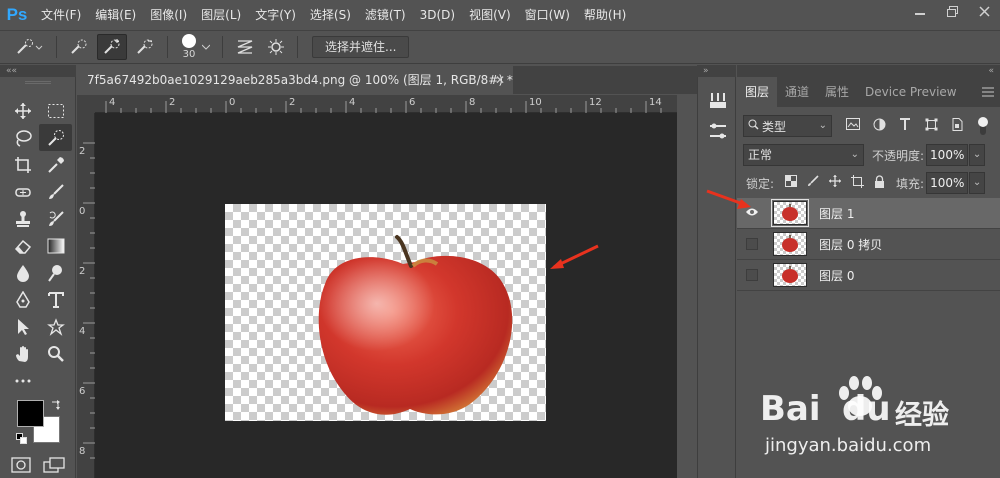 The height and width of the screenshot is (478, 1000). Describe the element at coordinates (56, 407) in the screenshot. I see `swap-colors-icon` at that location.